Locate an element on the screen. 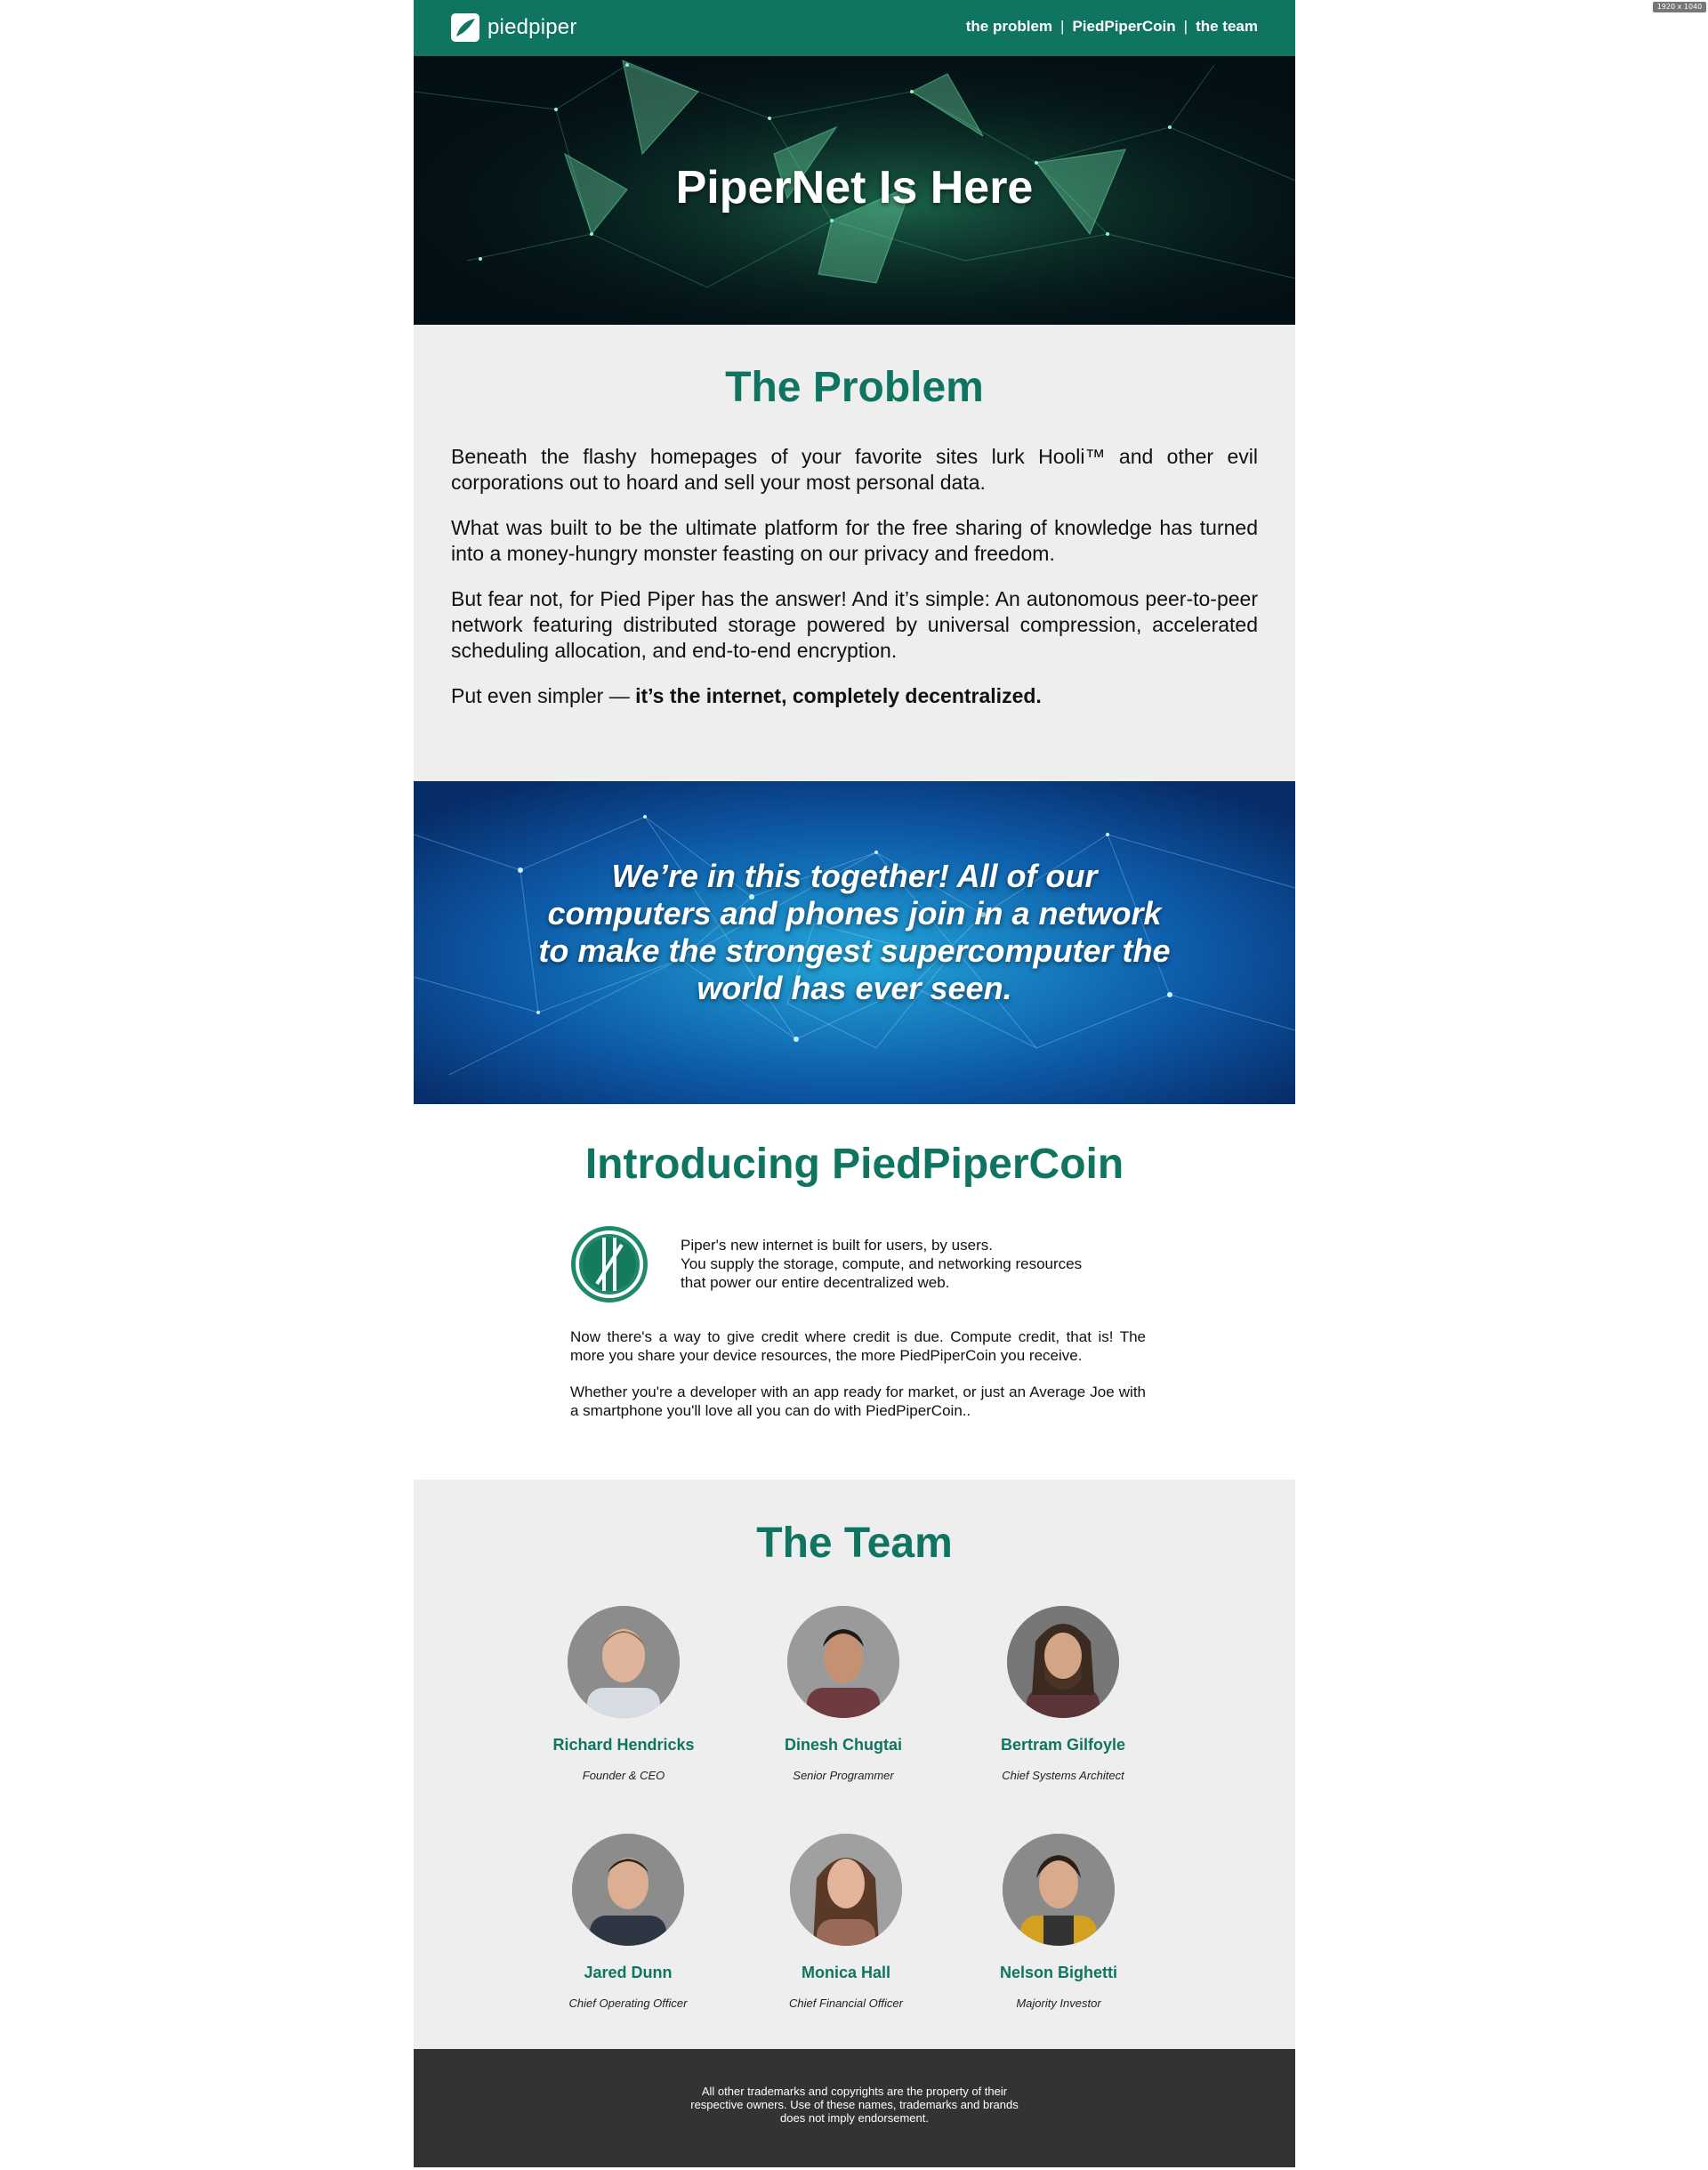  logo: piedpiper is located at coordinates (513, 27).